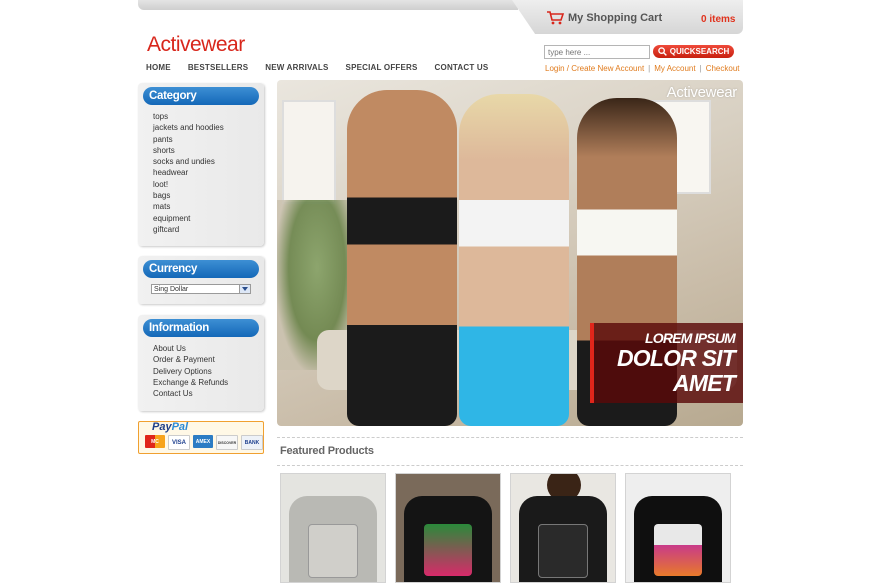 This screenshot has height=583, width=880. Describe the element at coordinates (188, 195) in the screenshot. I see `category-item: bags` at that location.